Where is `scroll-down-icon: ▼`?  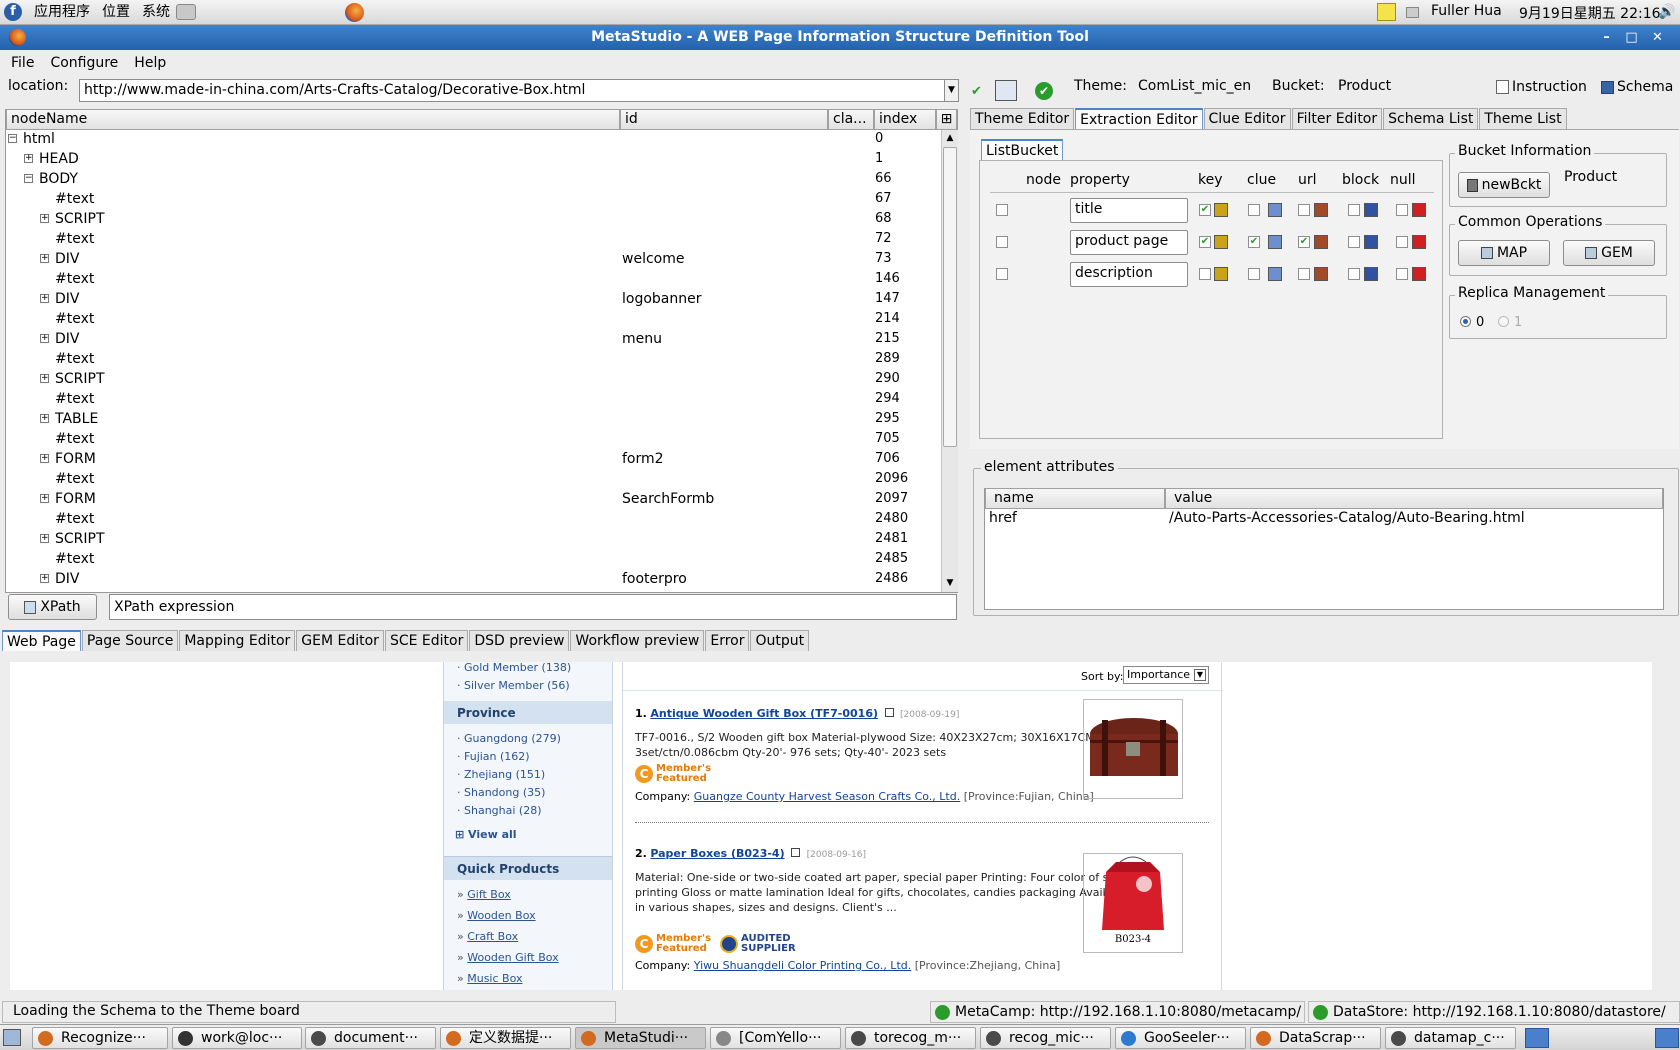
scroll-down-icon: ▼ is located at coordinates (950, 583).